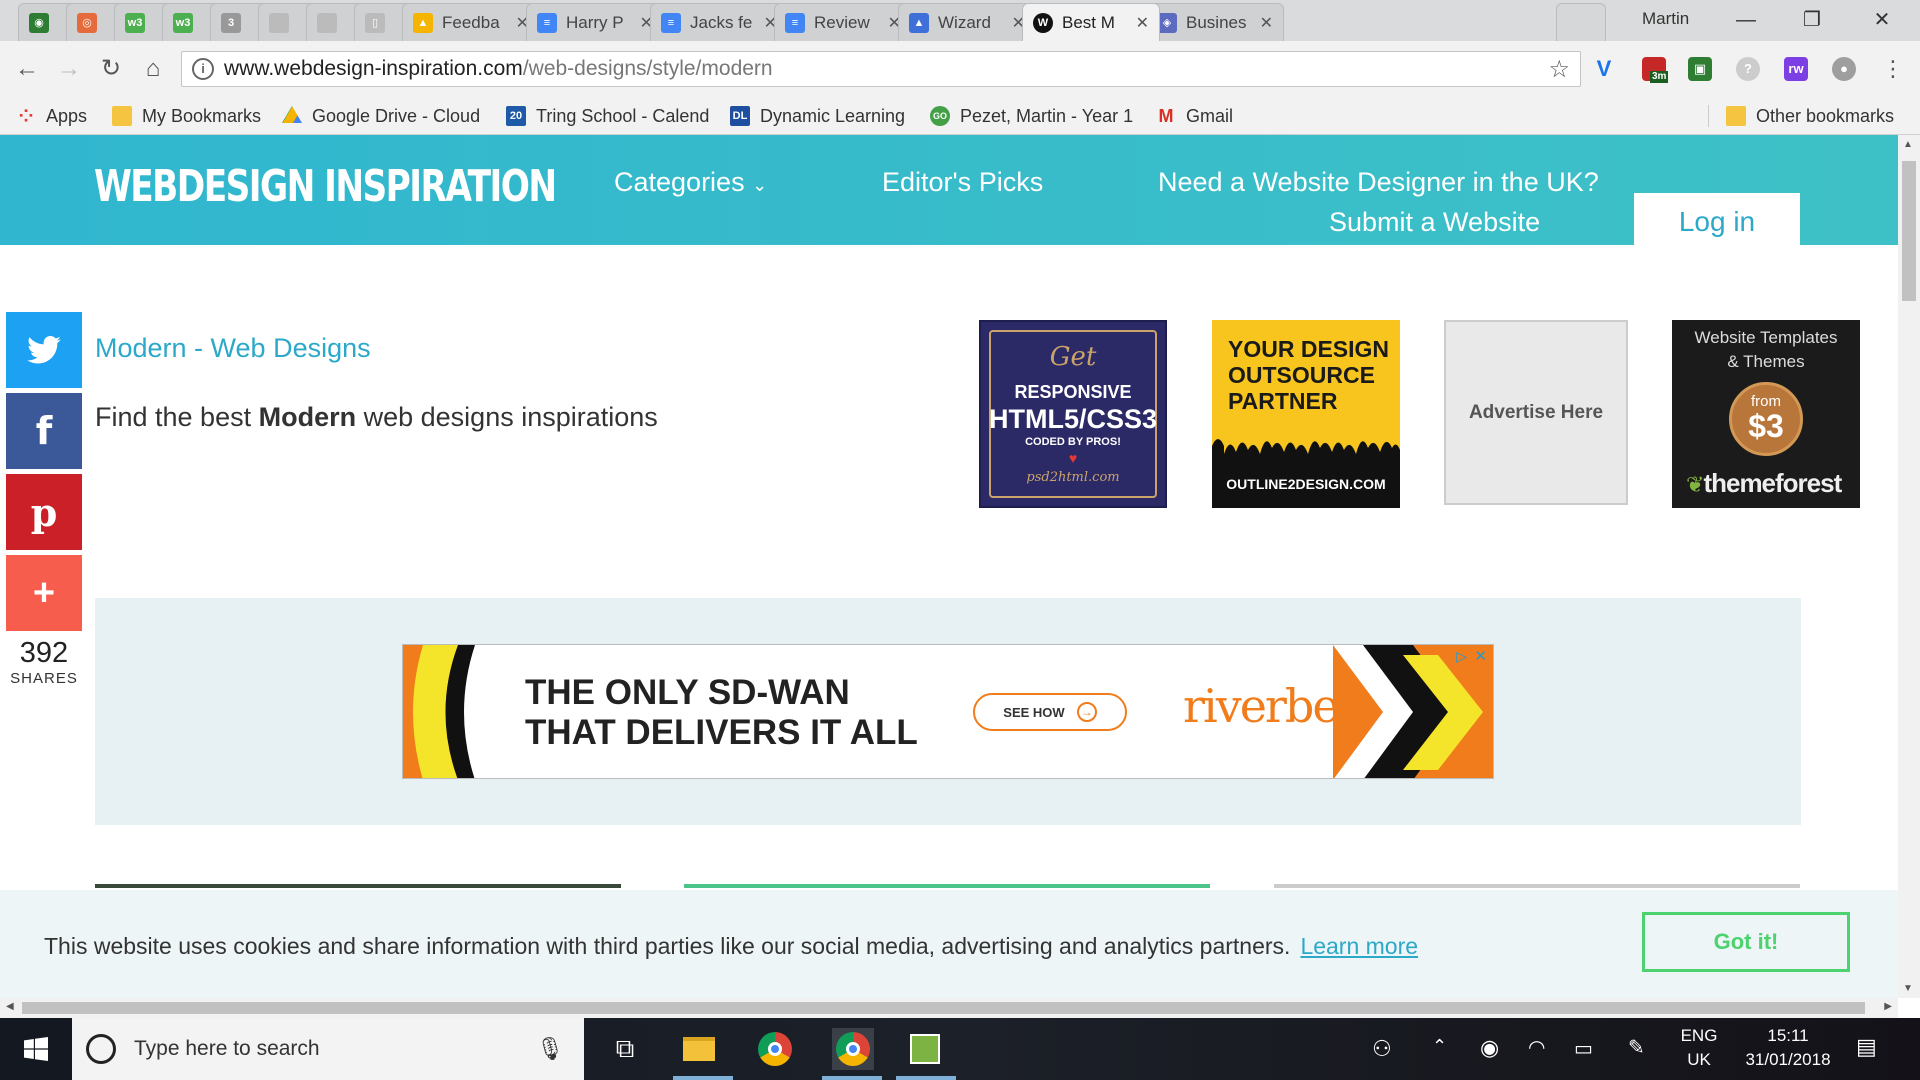 The image size is (1920, 1080). Describe the element at coordinates (1810, 116) in the screenshot. I see `bookmark-other: Other bookmarks` at that location.